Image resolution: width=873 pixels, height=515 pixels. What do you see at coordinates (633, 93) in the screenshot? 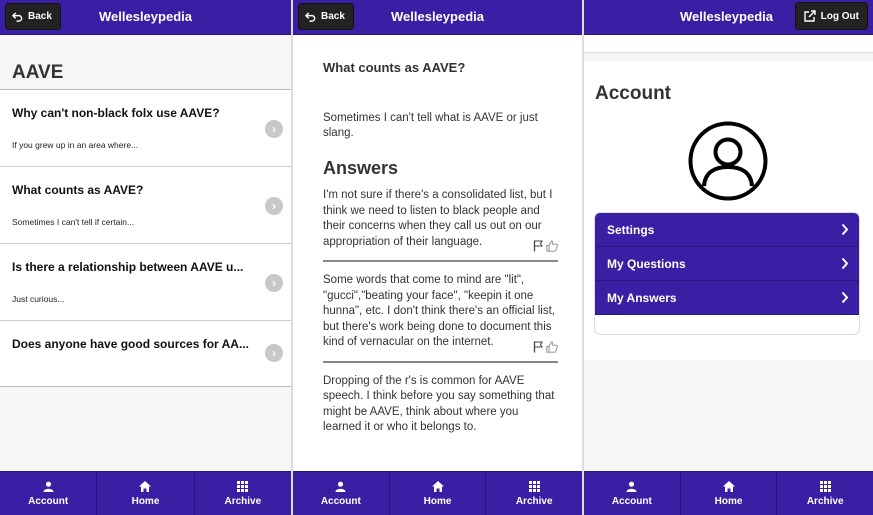
I see `page-title: Account` at bounding box center [633, 93].